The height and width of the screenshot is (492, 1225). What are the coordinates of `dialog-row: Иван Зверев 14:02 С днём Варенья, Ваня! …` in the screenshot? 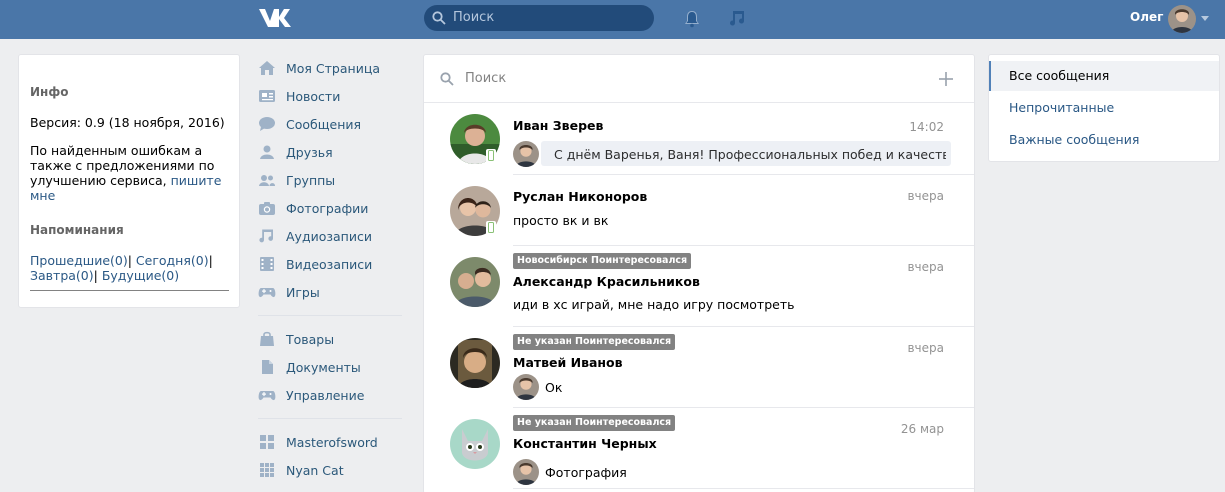 It's located at (699, 139).